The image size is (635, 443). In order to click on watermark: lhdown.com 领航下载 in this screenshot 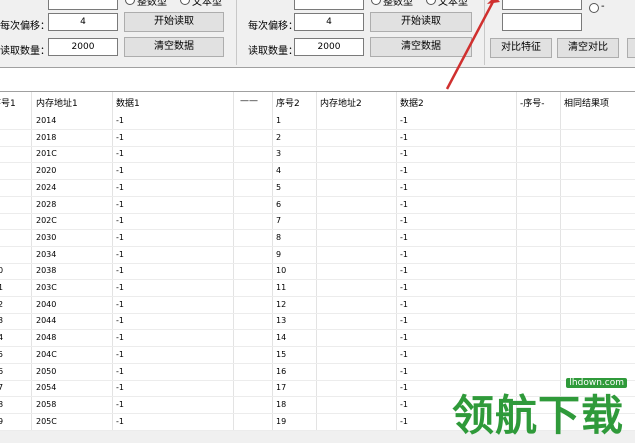, I will do `click(541, 406)`.